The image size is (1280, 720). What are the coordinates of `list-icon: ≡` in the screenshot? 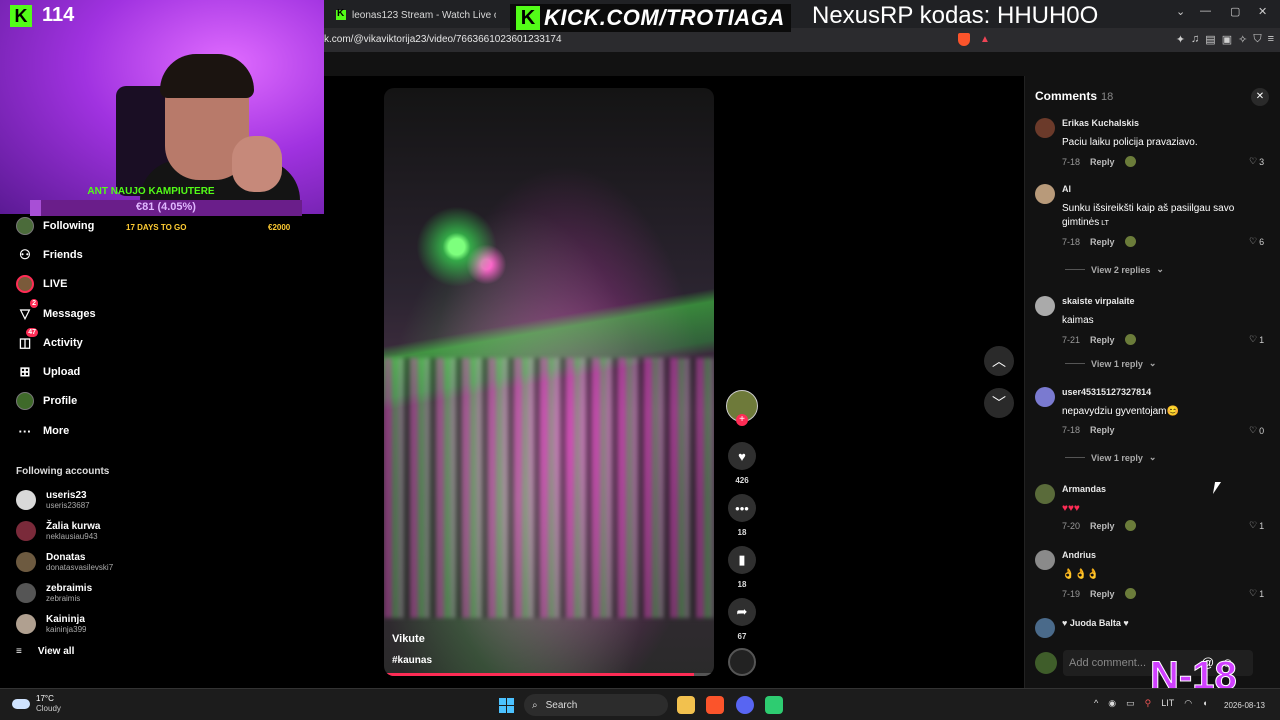 It's located at (19, 651).